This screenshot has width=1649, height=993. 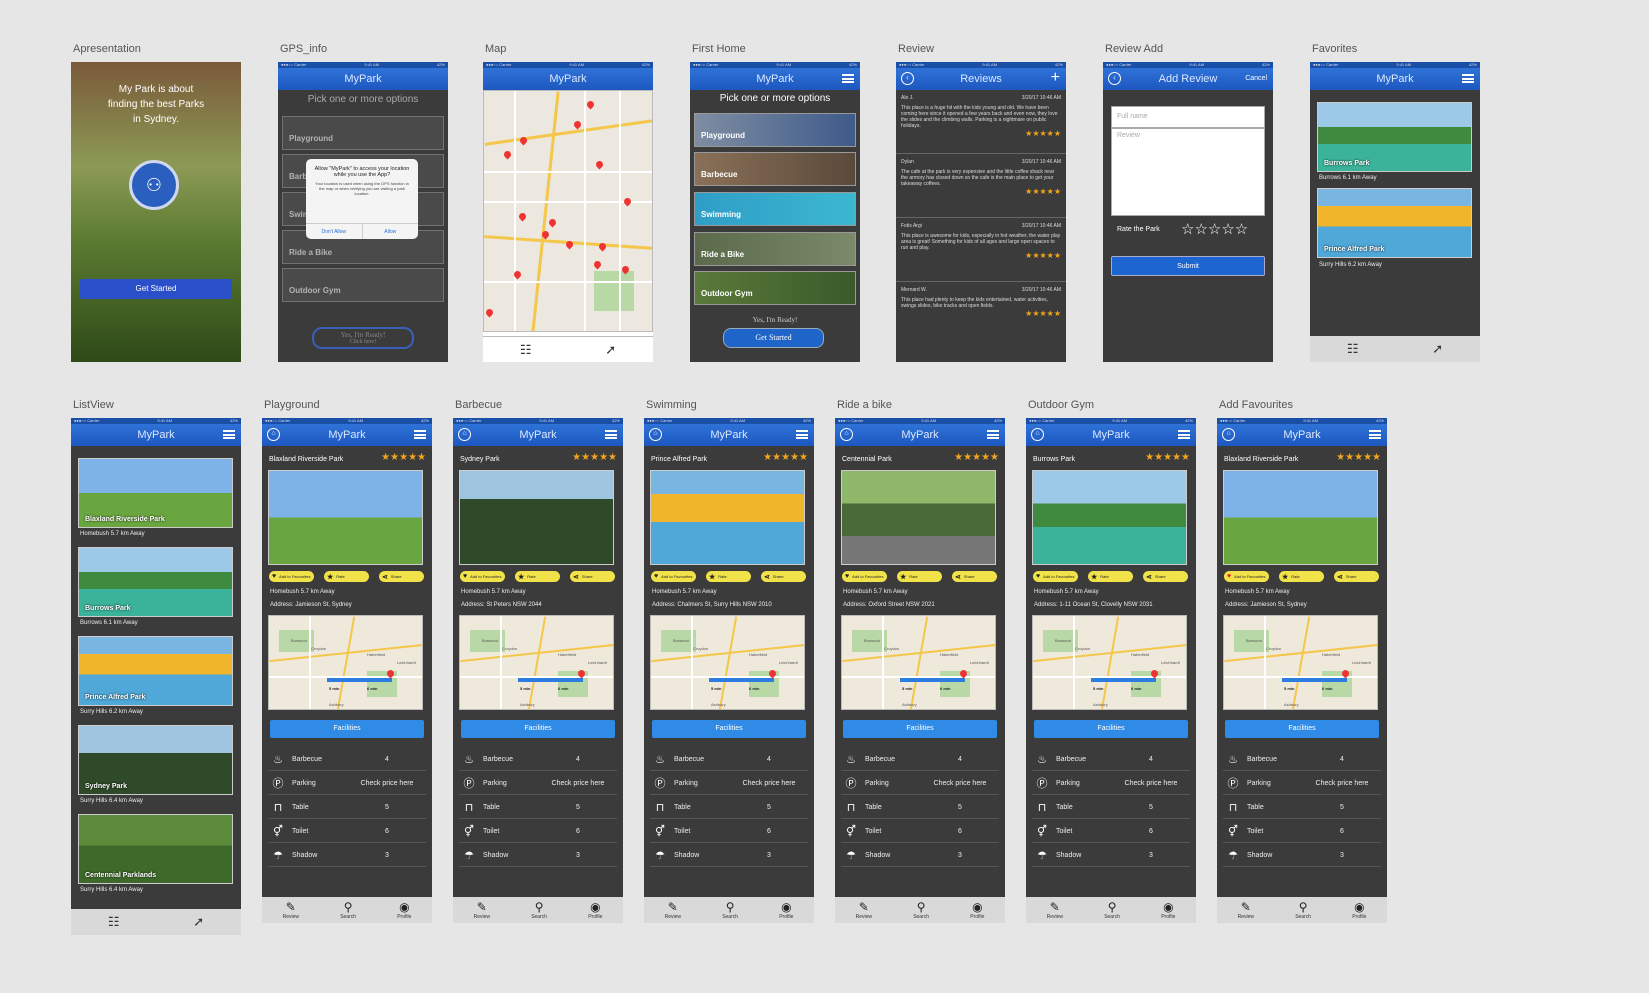 What do you see at coordinates (1214, 229) in the screenshot?
I see `rating-stars: ☆☆☆☆☆` at bounding box center [1214, 229].